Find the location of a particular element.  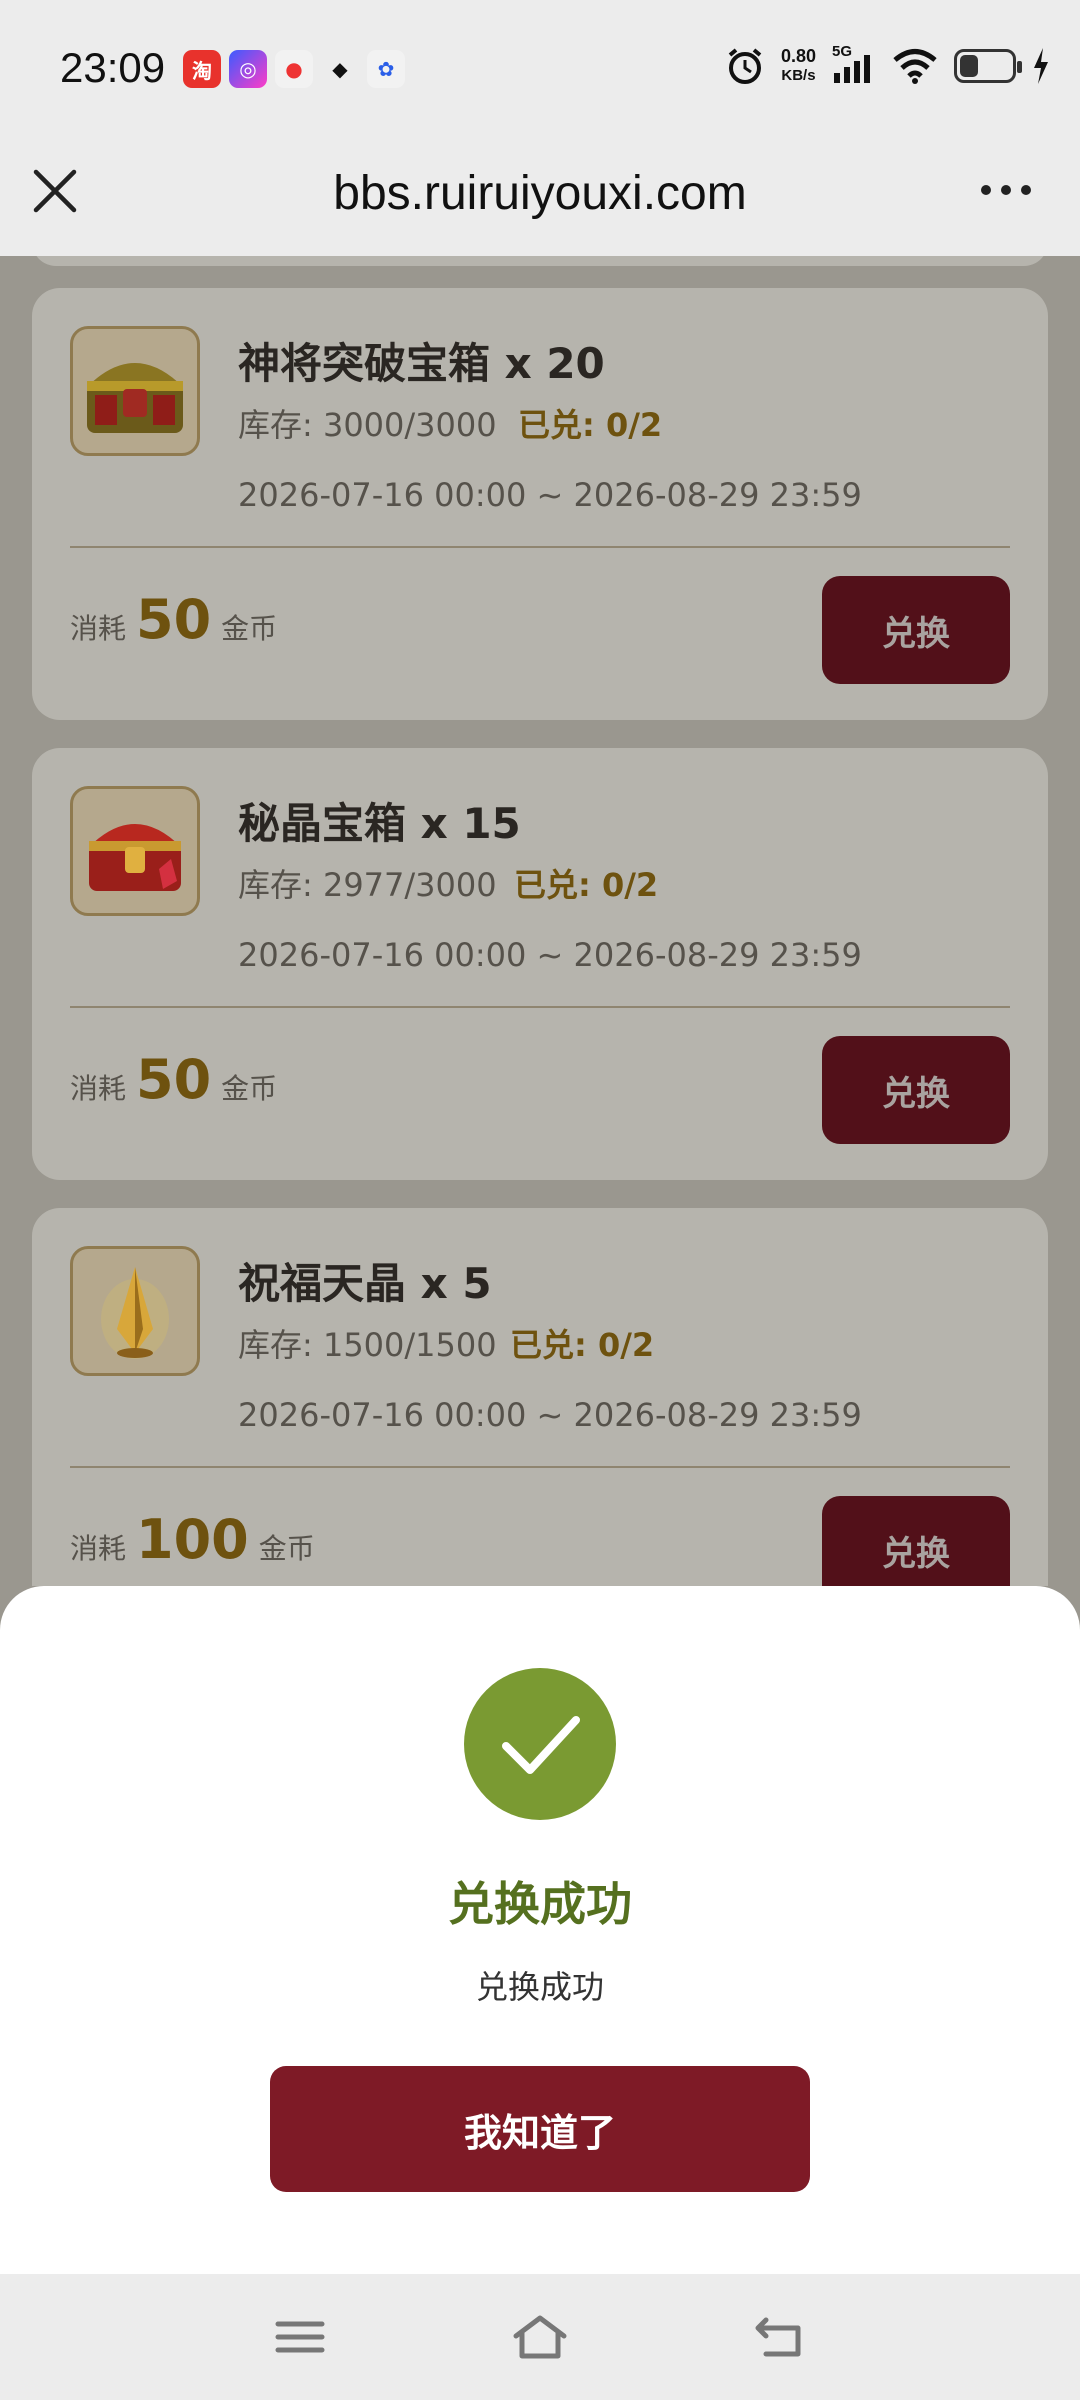

previous-card-edge is located at coordinates (540, 261).